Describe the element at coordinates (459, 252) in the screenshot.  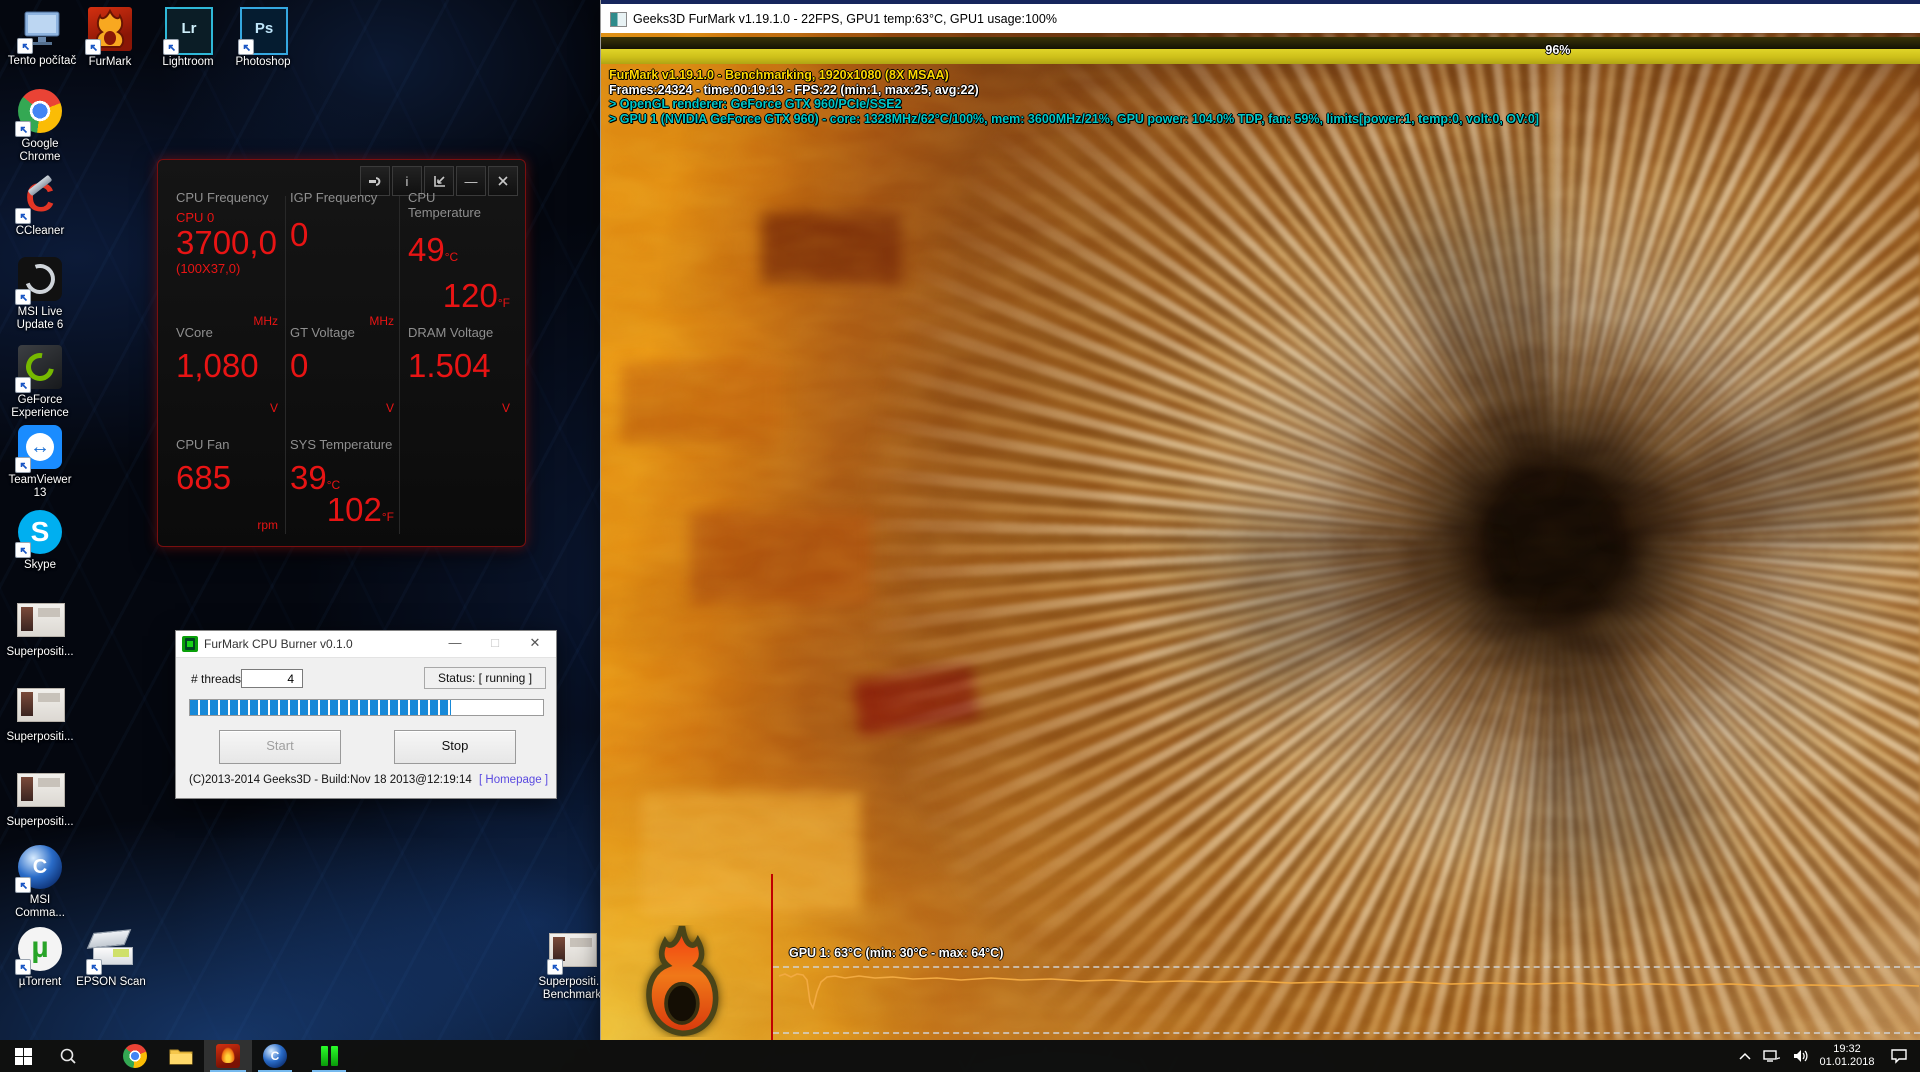
I see `cpu-temperature-cell: CPU Temperature 49°C 120°F` at that location.